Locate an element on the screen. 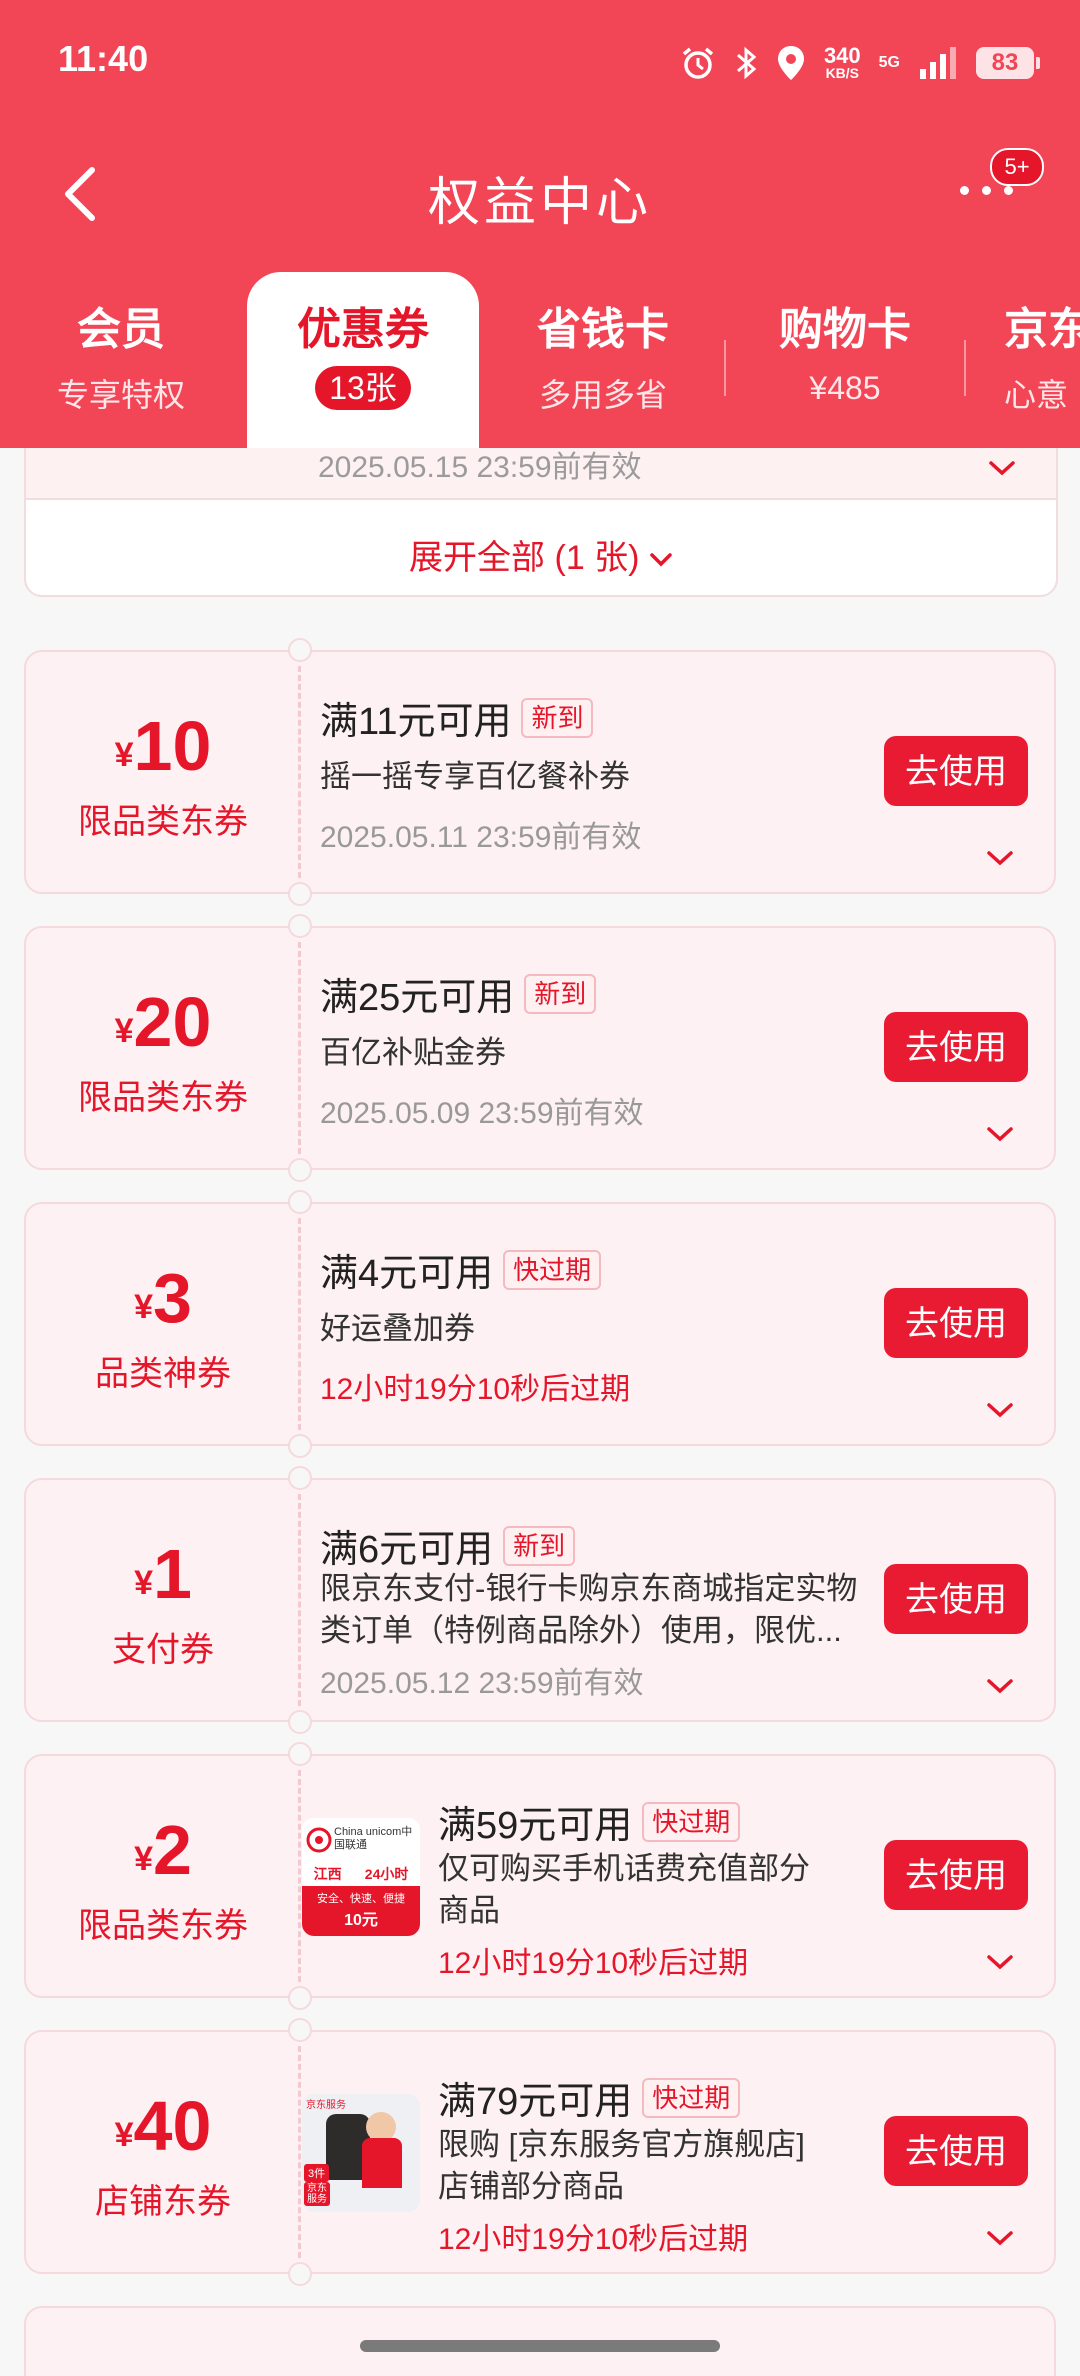 This screenshot has height=2376, width=1080. tab-sub: 多用多省 is located at coordinates (602, 395).